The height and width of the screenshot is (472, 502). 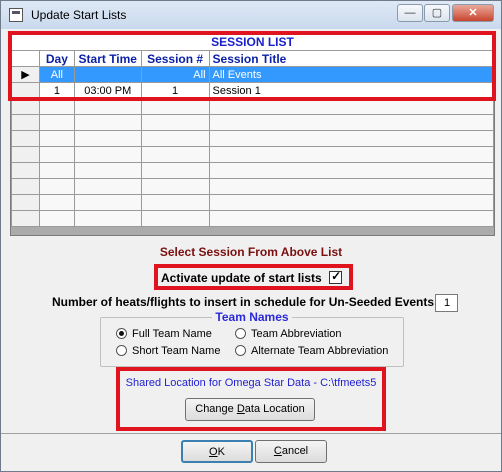 What do you see at coordinates (221, 452) in the screenshot?
I see `button-label-part: K` at bounding box center [221, 452].